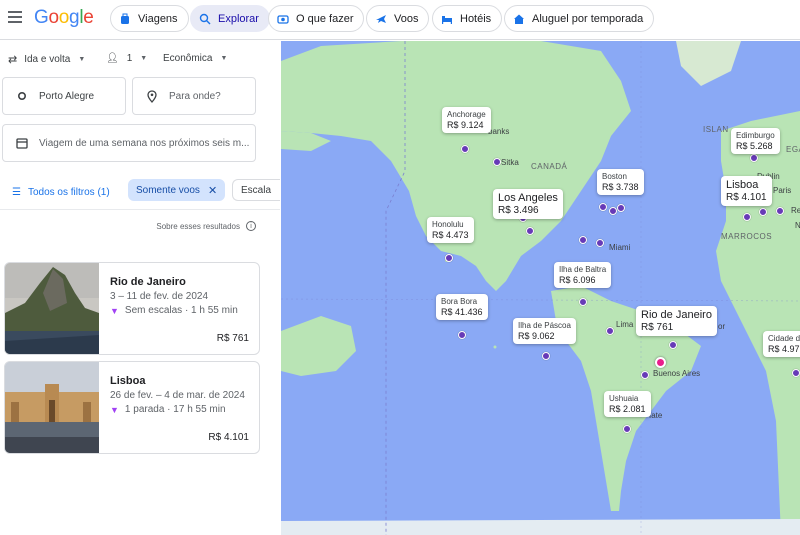 The width and height of the screenshot is (800, 535). I want to click on filter-icon: ☰, so click(16, 192).